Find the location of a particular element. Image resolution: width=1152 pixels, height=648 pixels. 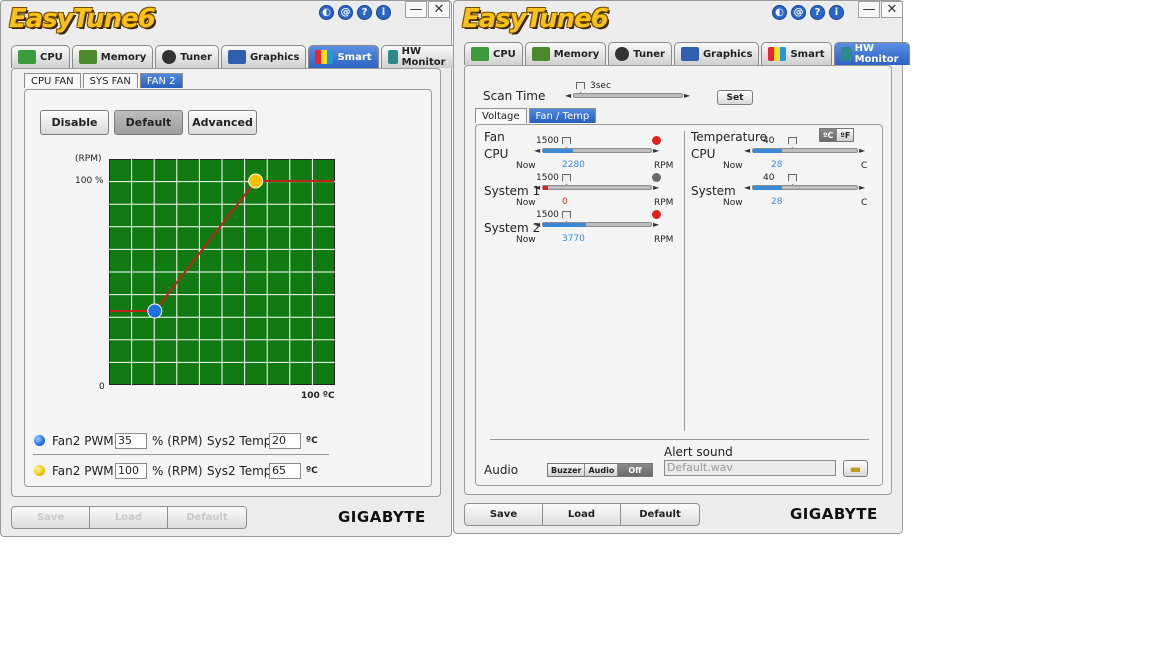

sys2-temp-high-input: 65 is located at coordinates (285, 471).